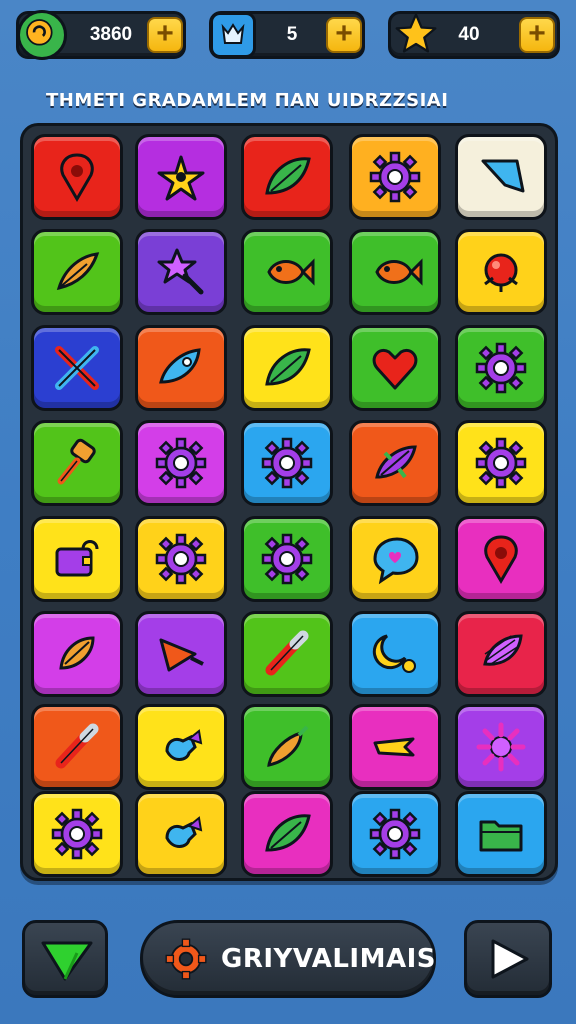  I want to click on tile-r4-c1, so click(77, 463).